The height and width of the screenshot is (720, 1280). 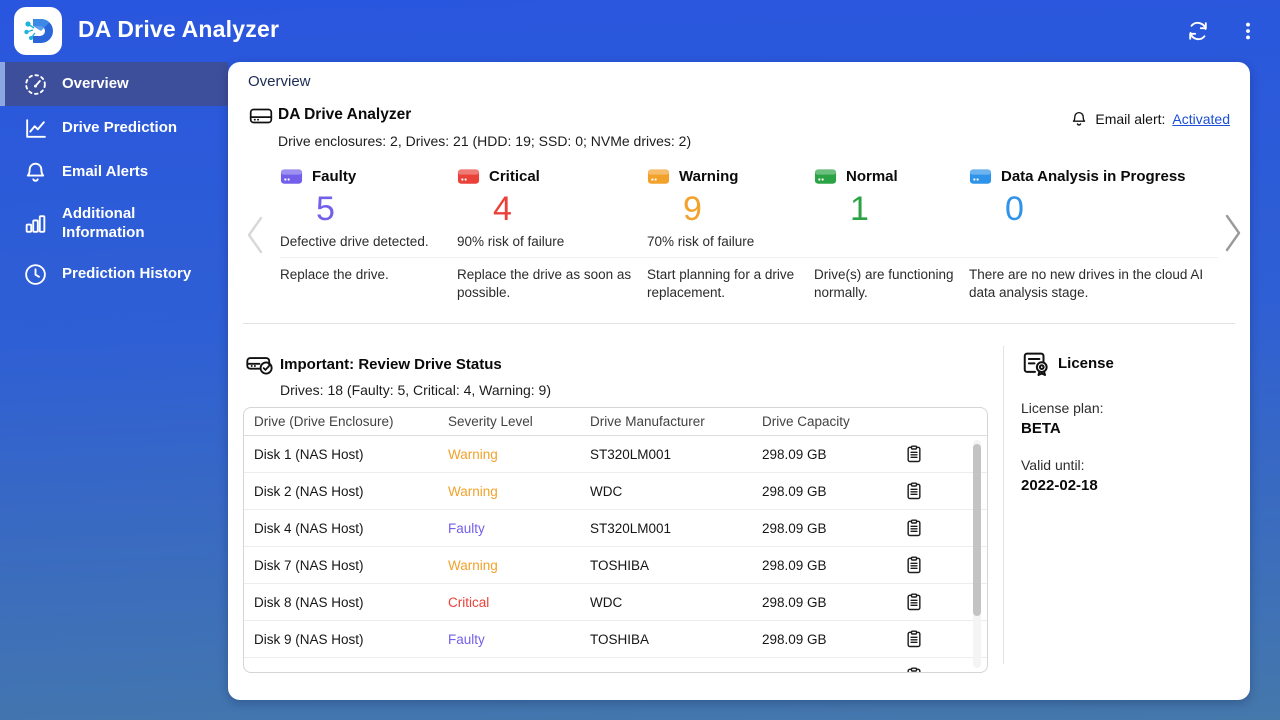 I want to click on more-menu-button, so click(x=1248, y=31).